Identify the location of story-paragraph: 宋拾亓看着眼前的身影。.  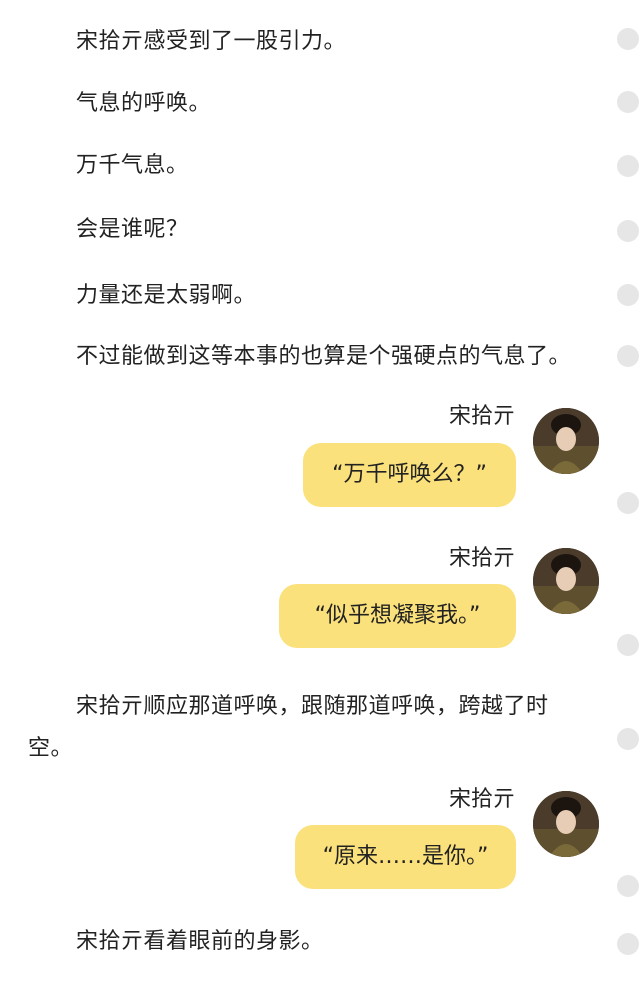
(200, 941).